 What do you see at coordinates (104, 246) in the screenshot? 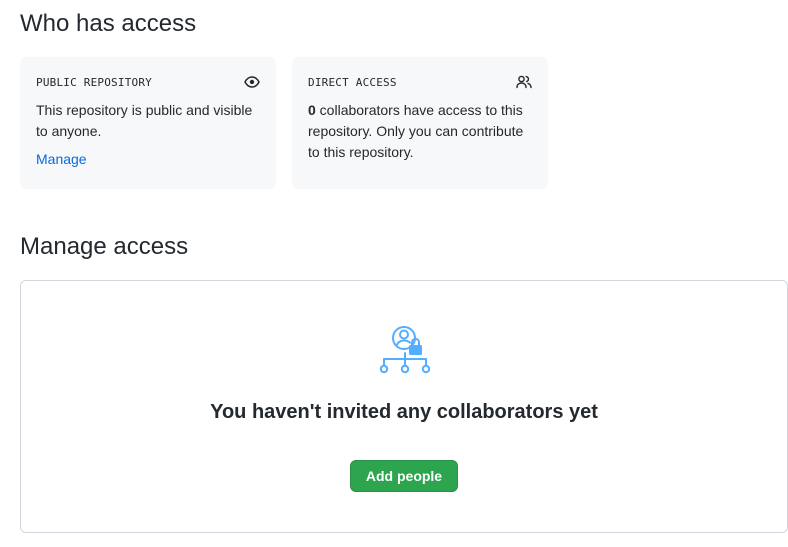
I see `manage-access-heading: Manage access` at bounding box center [104, 246].